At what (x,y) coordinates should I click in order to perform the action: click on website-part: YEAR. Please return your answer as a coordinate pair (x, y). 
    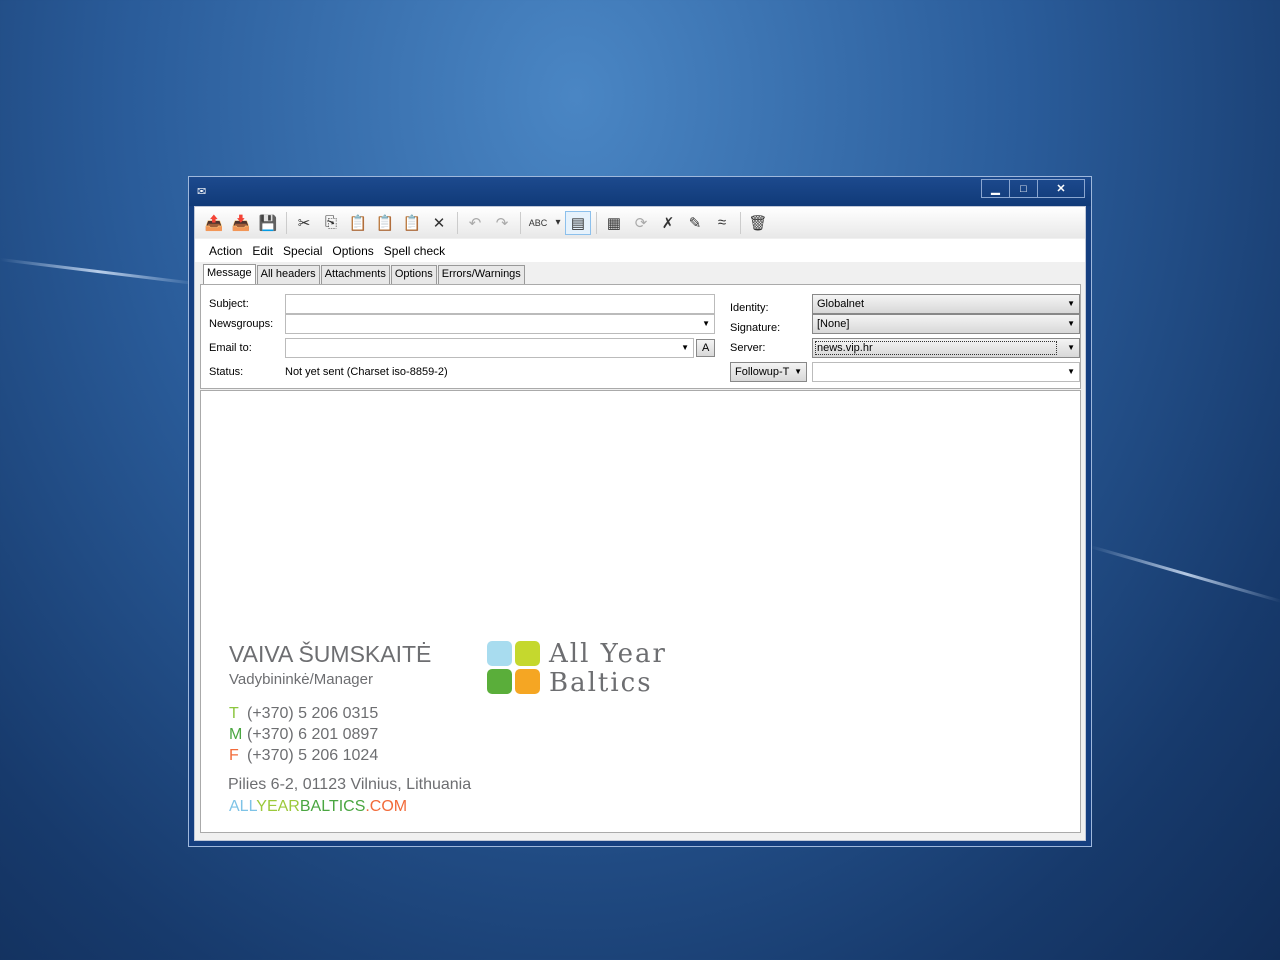
    Looking at the image, I should click on (278, 806).